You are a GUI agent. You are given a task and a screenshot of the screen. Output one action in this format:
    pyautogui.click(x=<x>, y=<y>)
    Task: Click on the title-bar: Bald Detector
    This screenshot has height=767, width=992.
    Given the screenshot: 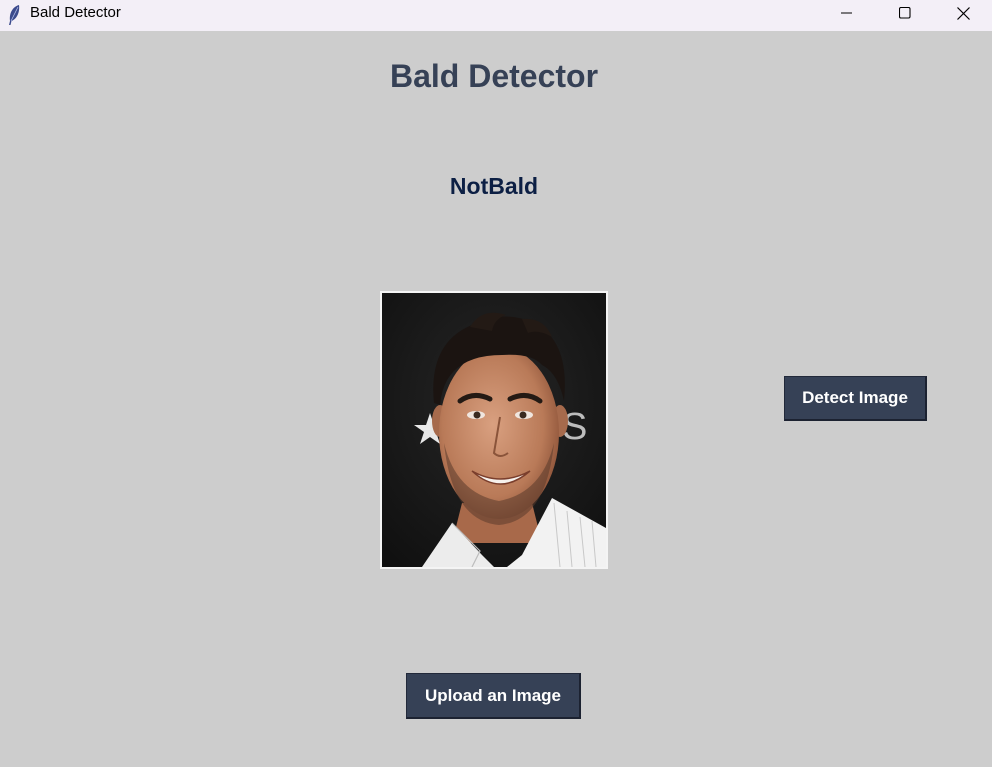 What is the action you would take?
    pyautogui.click(x=496, y=15)
    